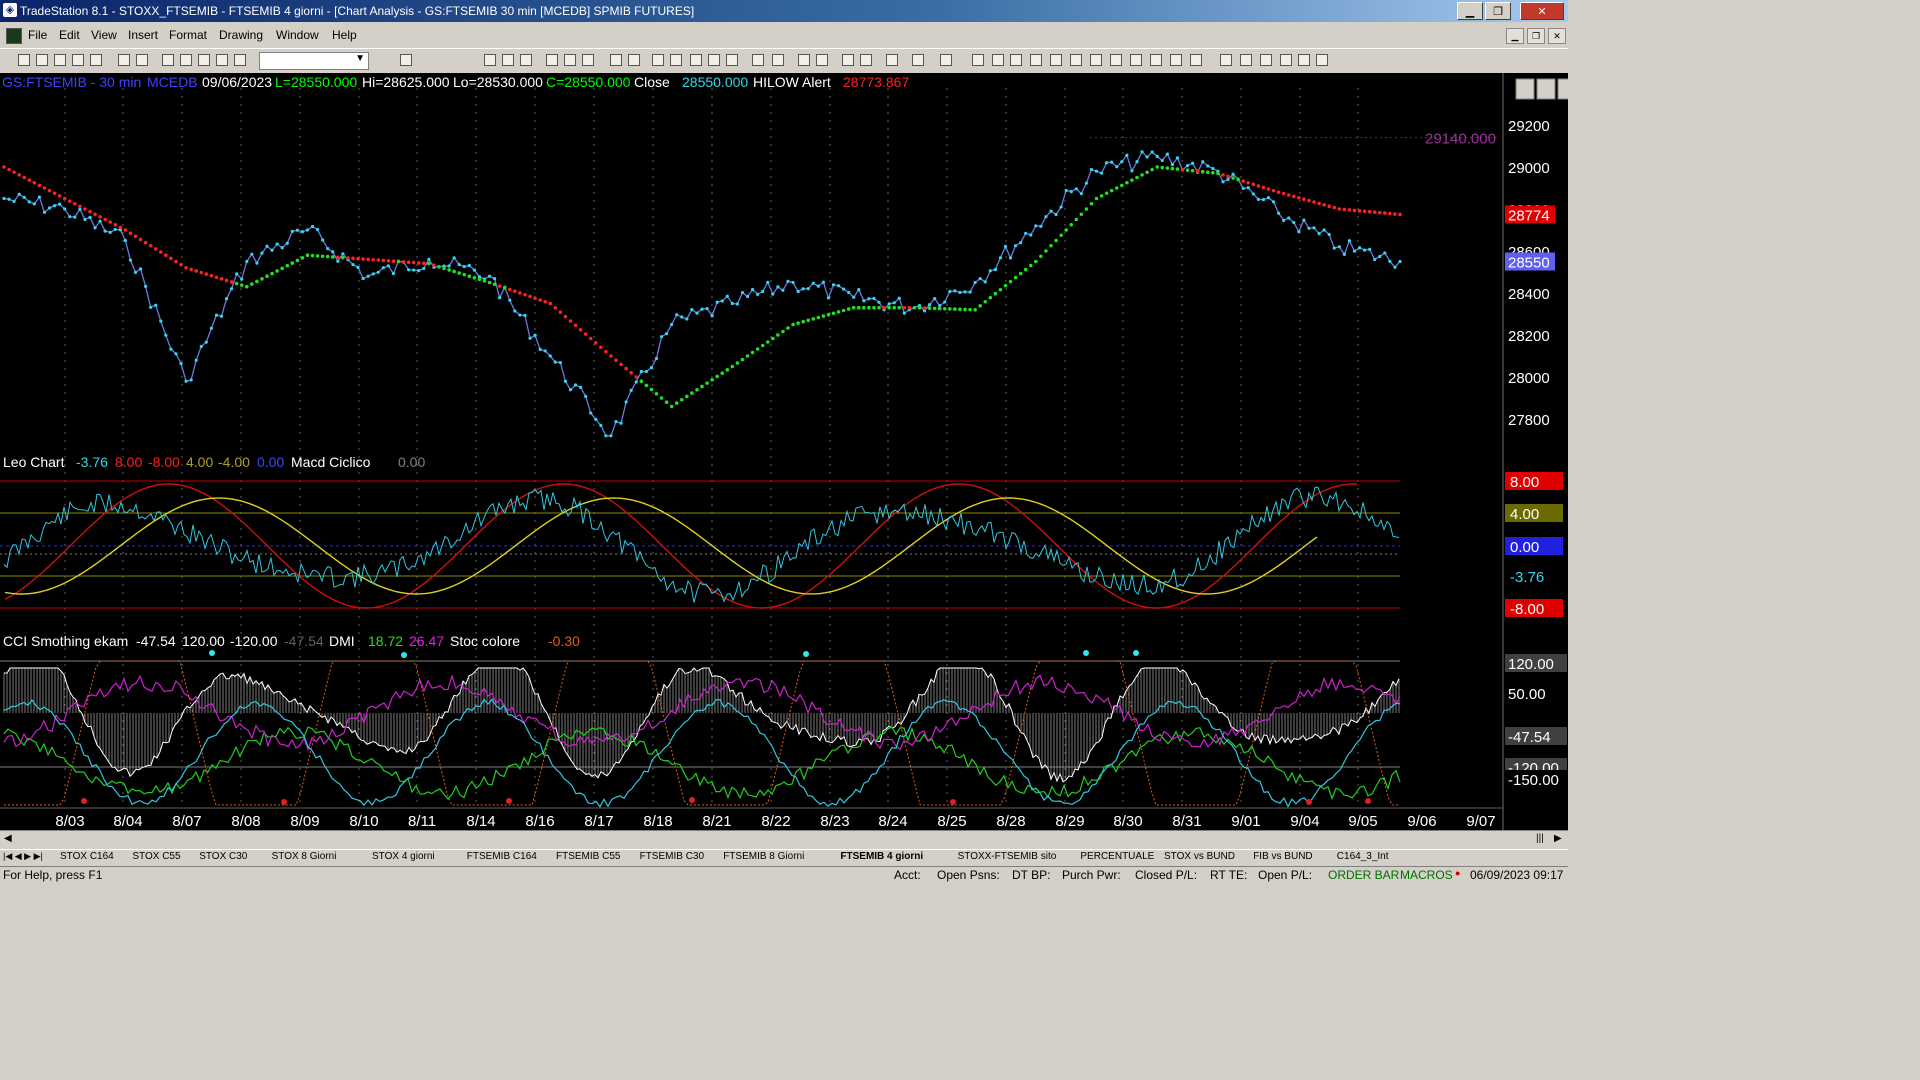  Describe the element at coordinates (297, 35) in the screenshot. I see `menu-window: Window` at that location.